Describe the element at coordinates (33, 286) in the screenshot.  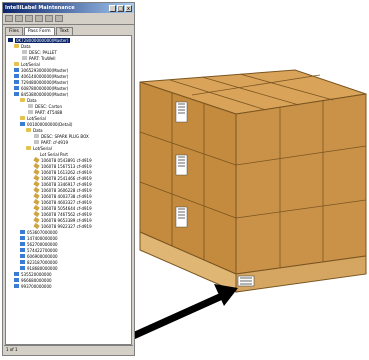
I see `tree-item-master: 993700000000` at that location.